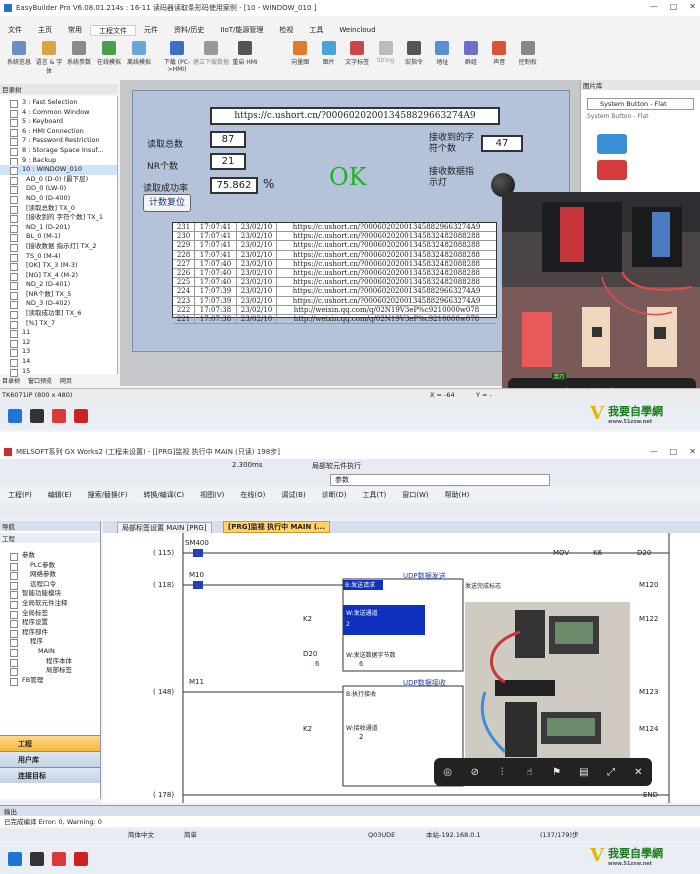 Image resolution: width=700 pixels, height=874 pixels. I want to click on tree-item: BL_0 (M-1), so click(58, 237).